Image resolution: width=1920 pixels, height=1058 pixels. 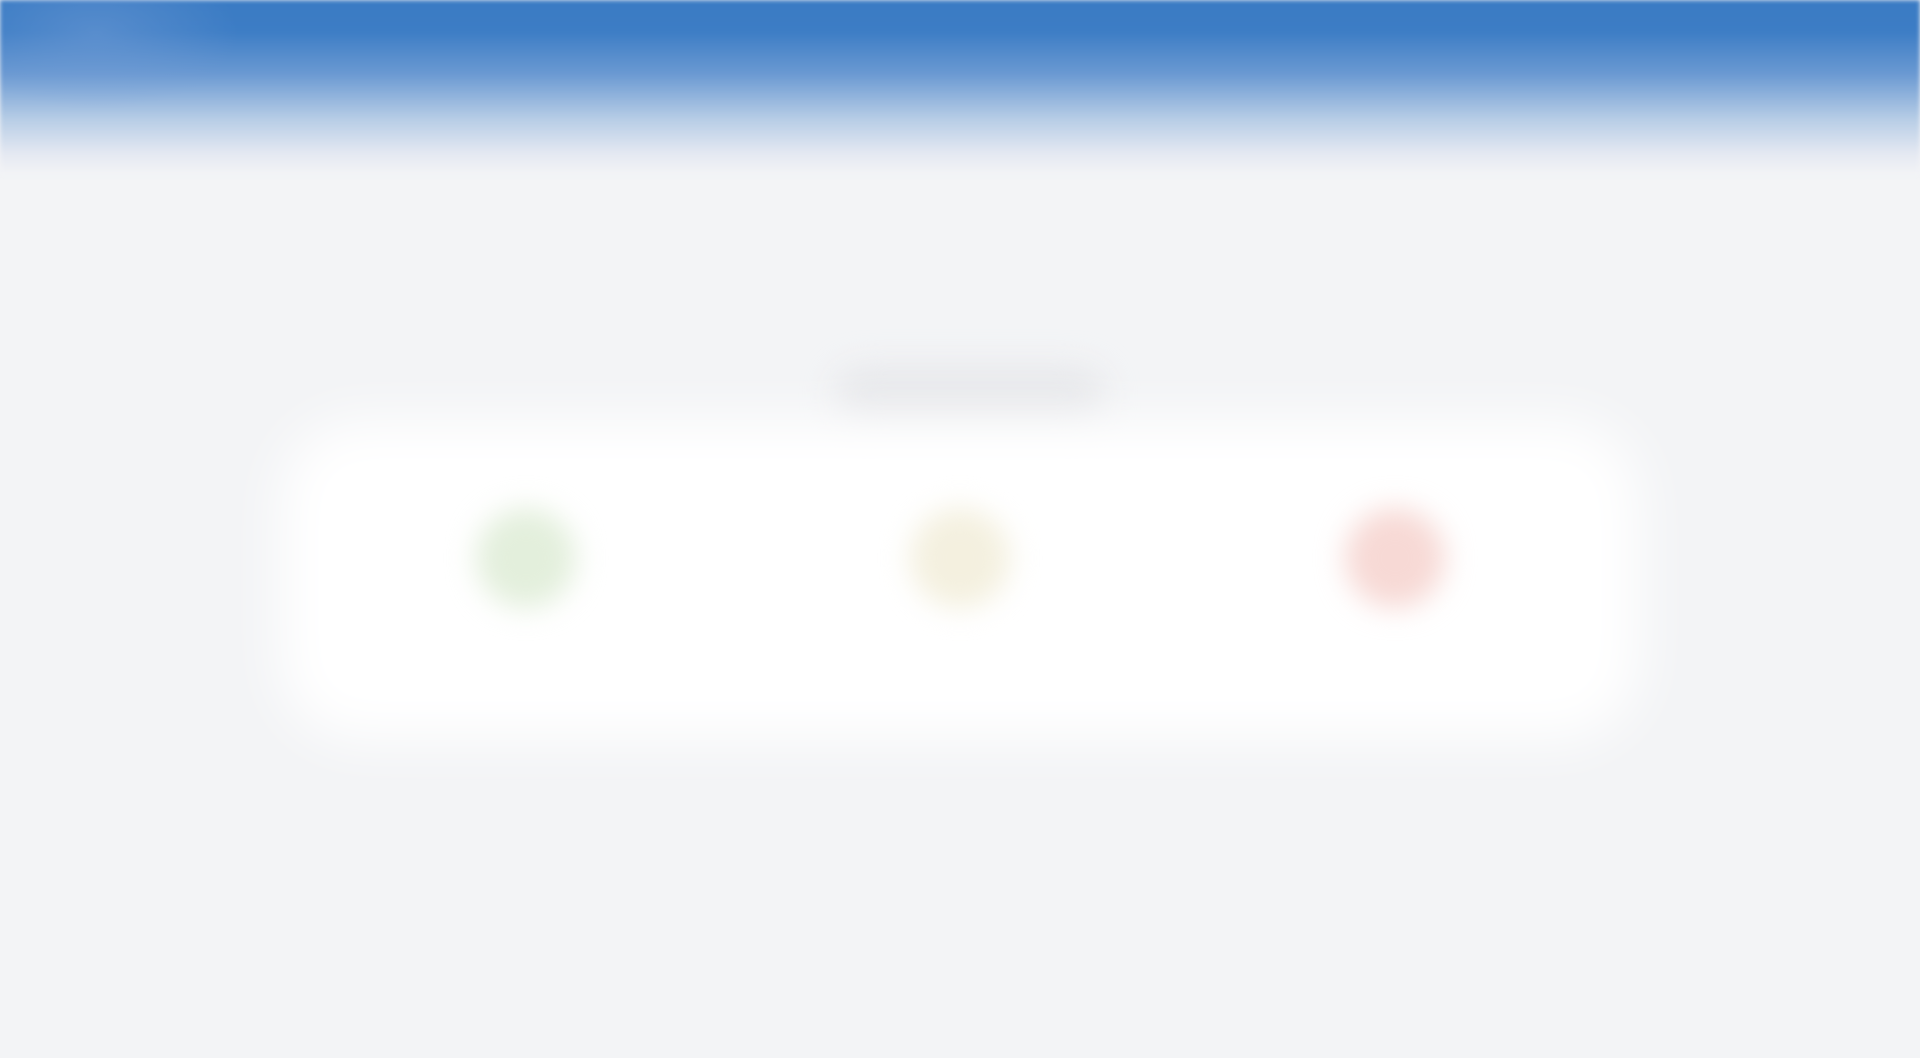 What do you see at coordinates (960, 558) in the screenshot?
I see `warning-circle-icon` at bounding box center [960, 558].